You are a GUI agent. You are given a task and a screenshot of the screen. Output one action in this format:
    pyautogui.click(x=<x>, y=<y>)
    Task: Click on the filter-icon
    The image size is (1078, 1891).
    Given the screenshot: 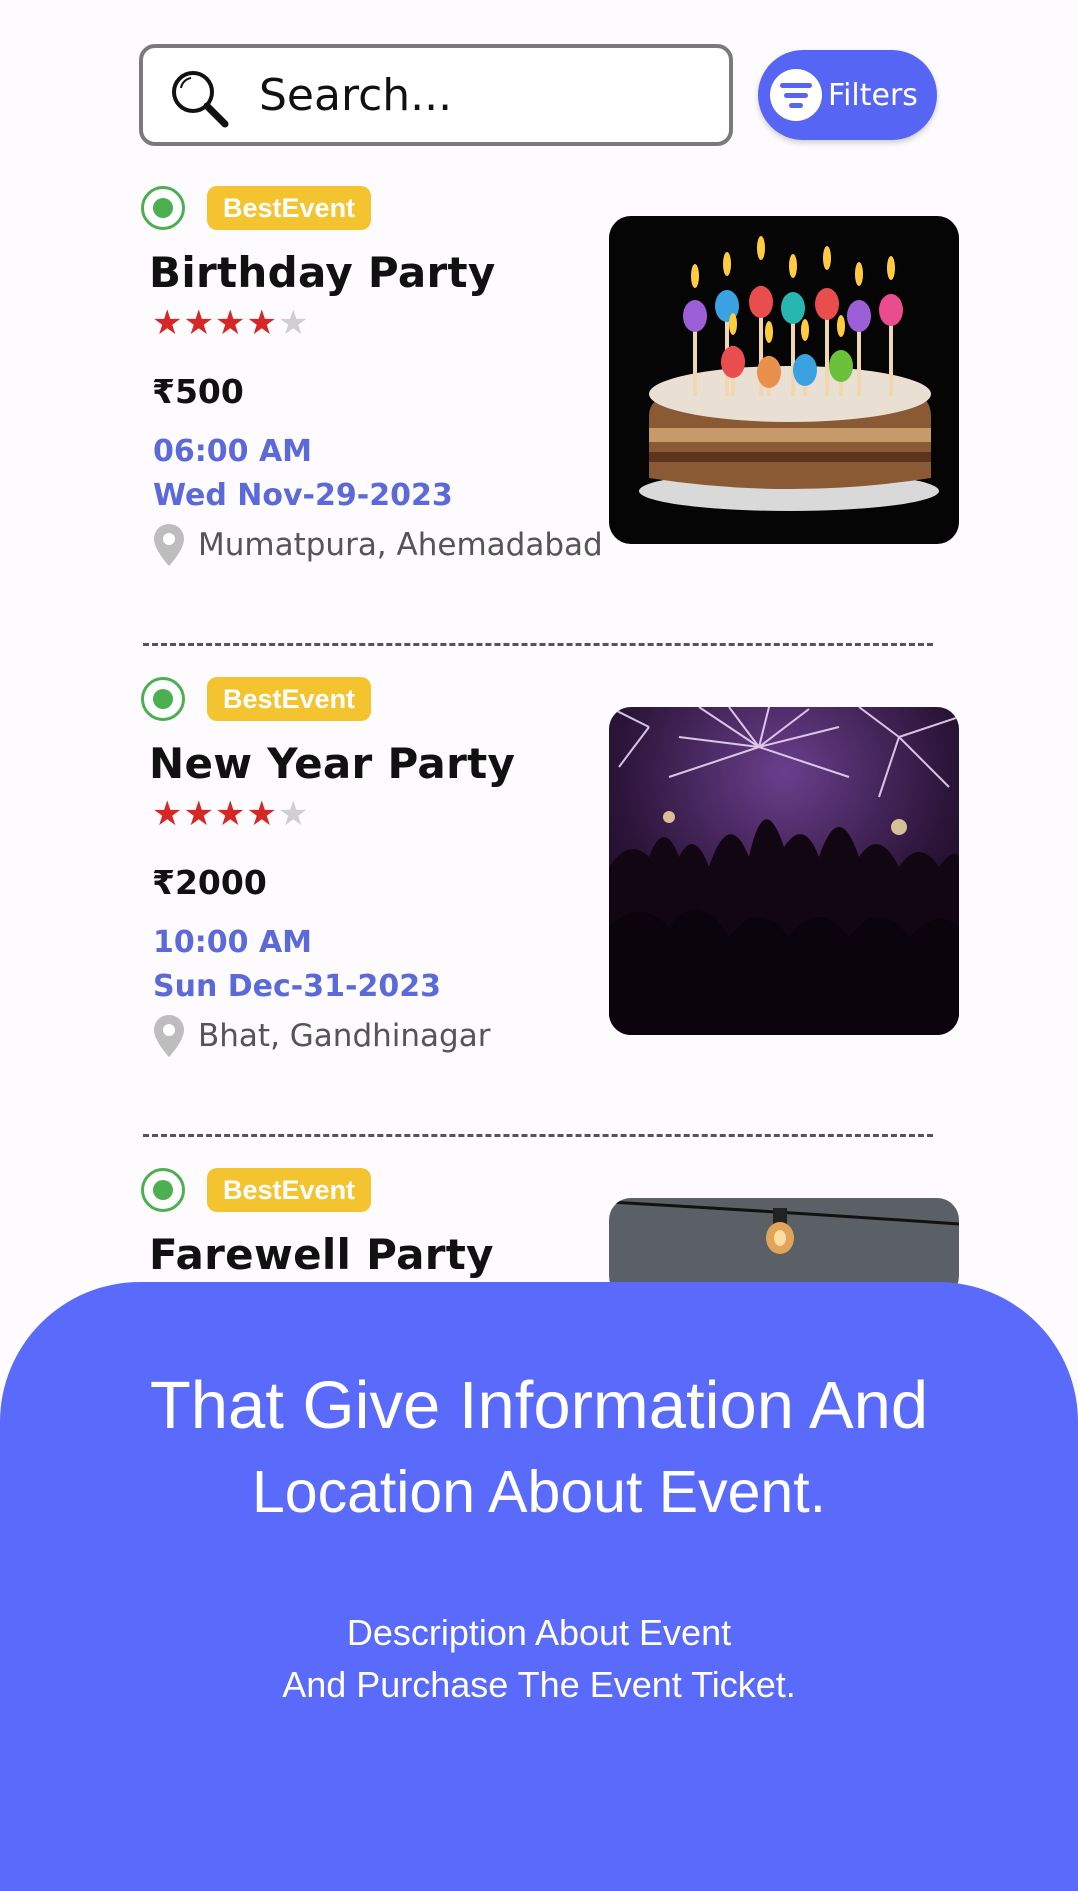 What is the action you would take?
    pyautogui.click(x=796, y=95)
    